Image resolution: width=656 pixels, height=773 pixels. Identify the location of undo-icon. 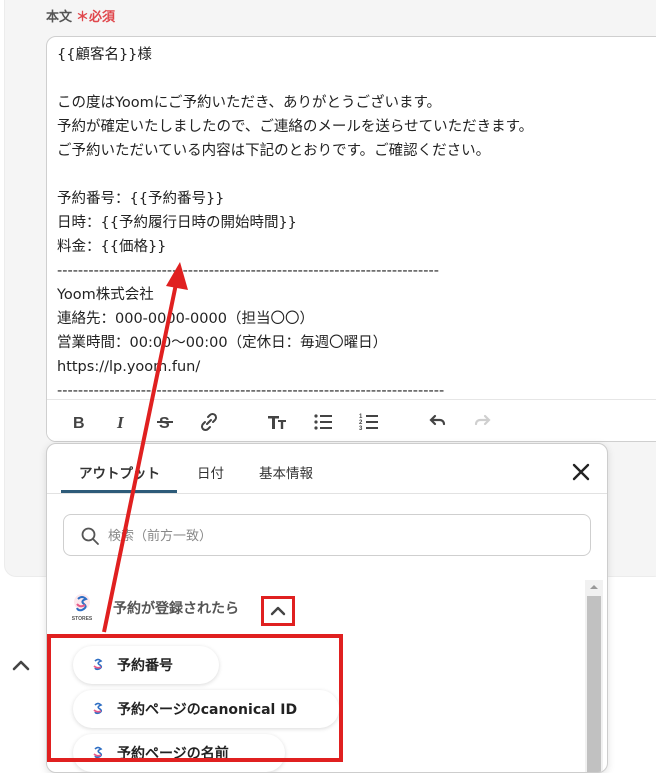
(437, 422).